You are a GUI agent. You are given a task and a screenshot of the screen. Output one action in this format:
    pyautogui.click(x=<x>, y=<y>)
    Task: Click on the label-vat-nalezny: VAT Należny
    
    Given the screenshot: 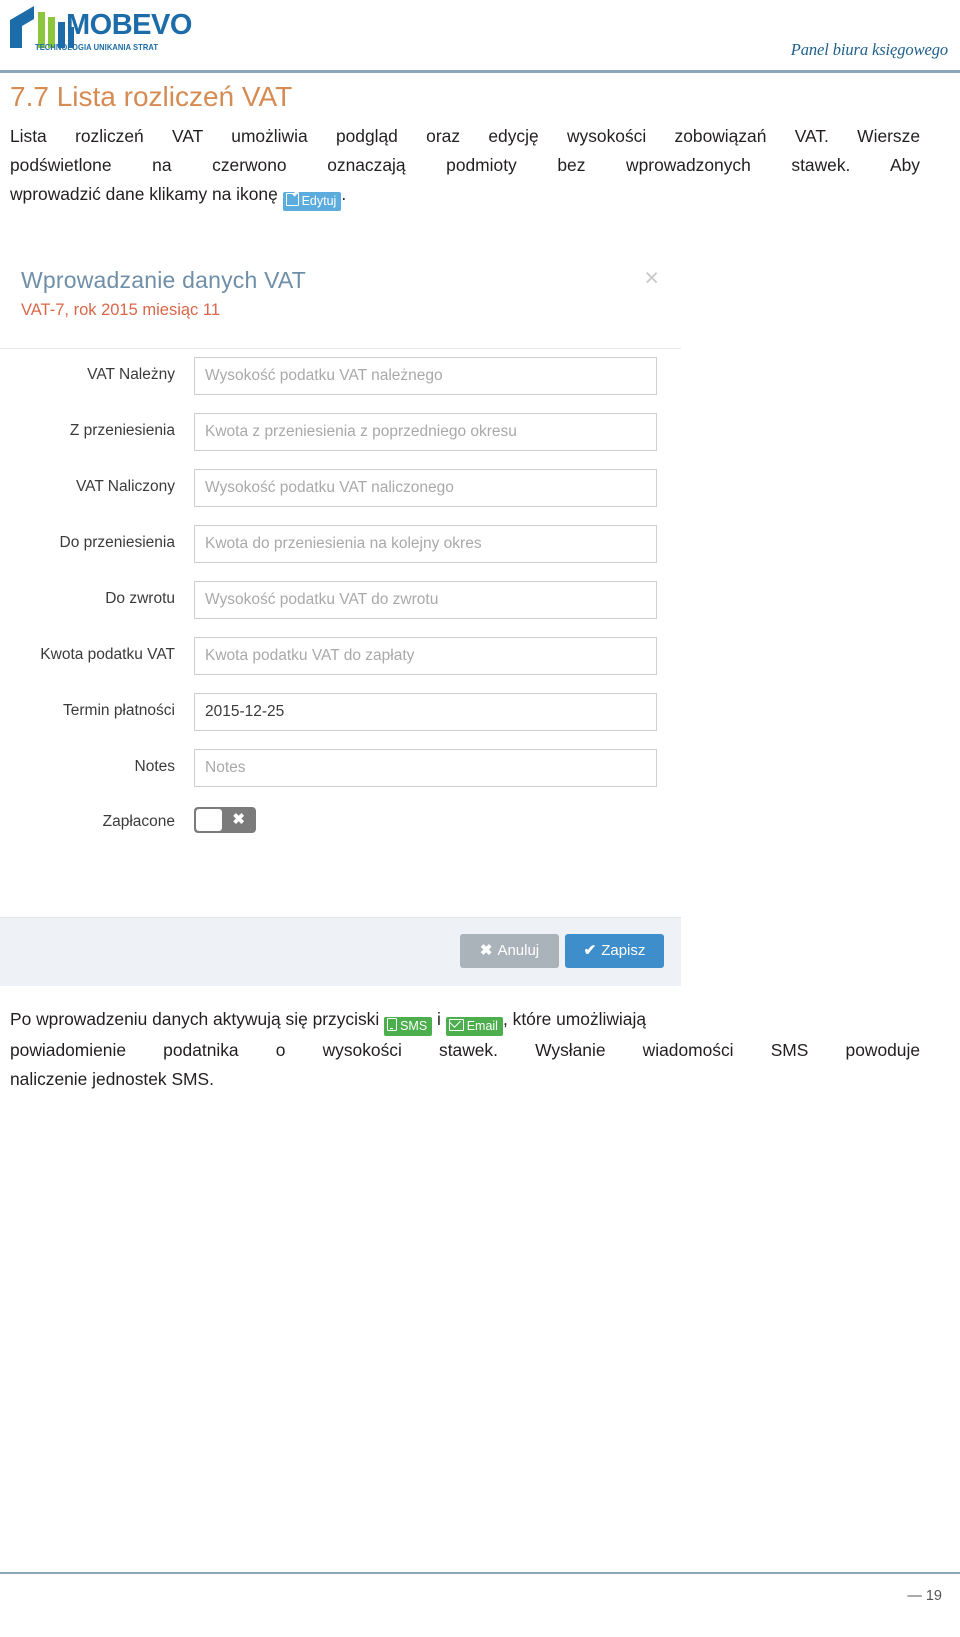 What is the action you would take?
    pyautogui.click(x=131, y=374)
    